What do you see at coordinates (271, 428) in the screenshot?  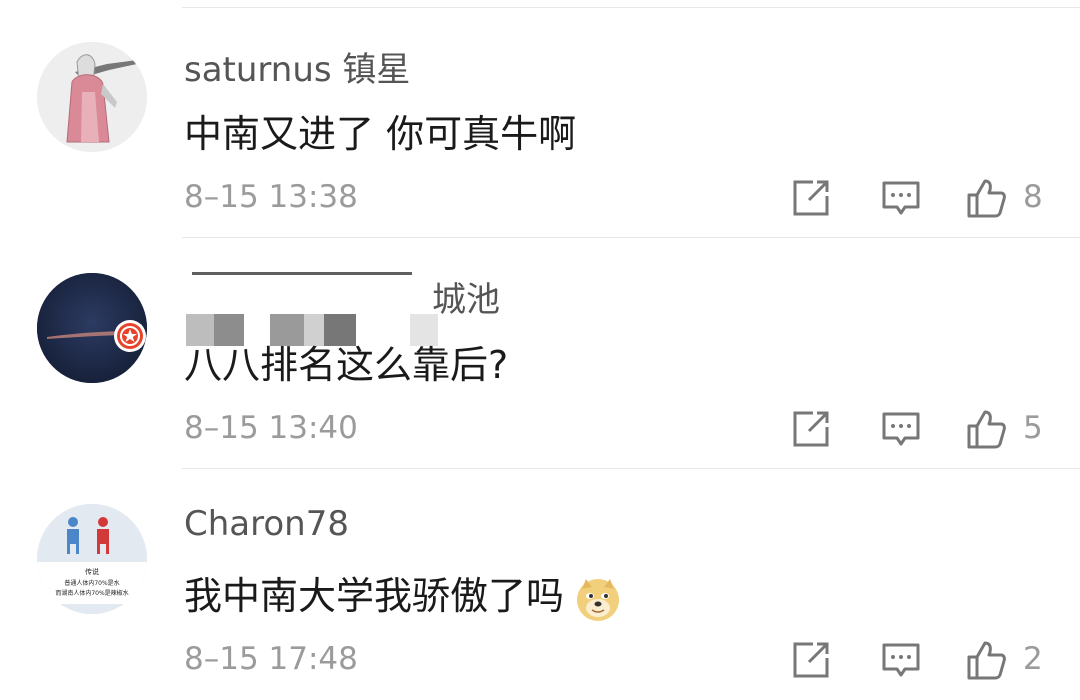 I see `comment-timestamp: 8–15 13:40` at bounding box center [271, 428].